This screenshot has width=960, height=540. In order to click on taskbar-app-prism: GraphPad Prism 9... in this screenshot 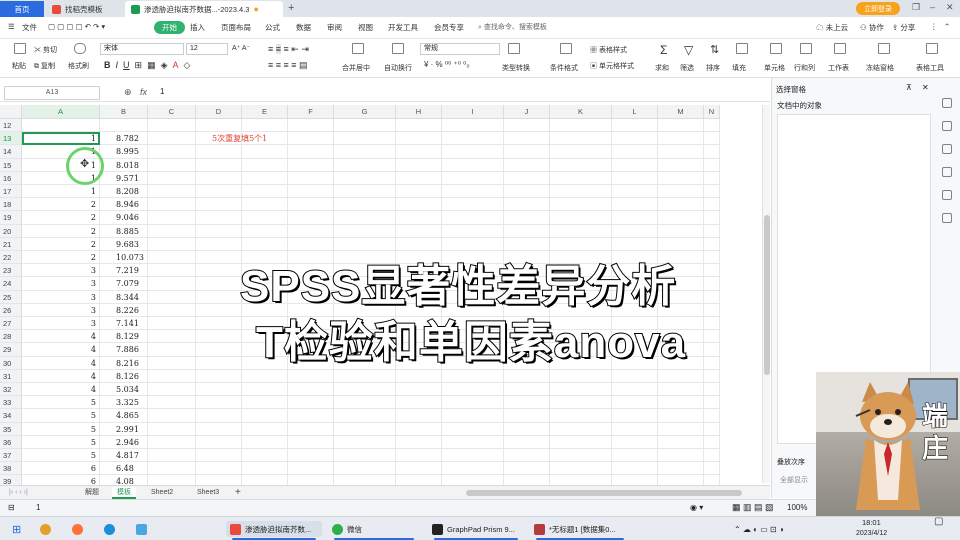, I will do `click(476, 530)`.